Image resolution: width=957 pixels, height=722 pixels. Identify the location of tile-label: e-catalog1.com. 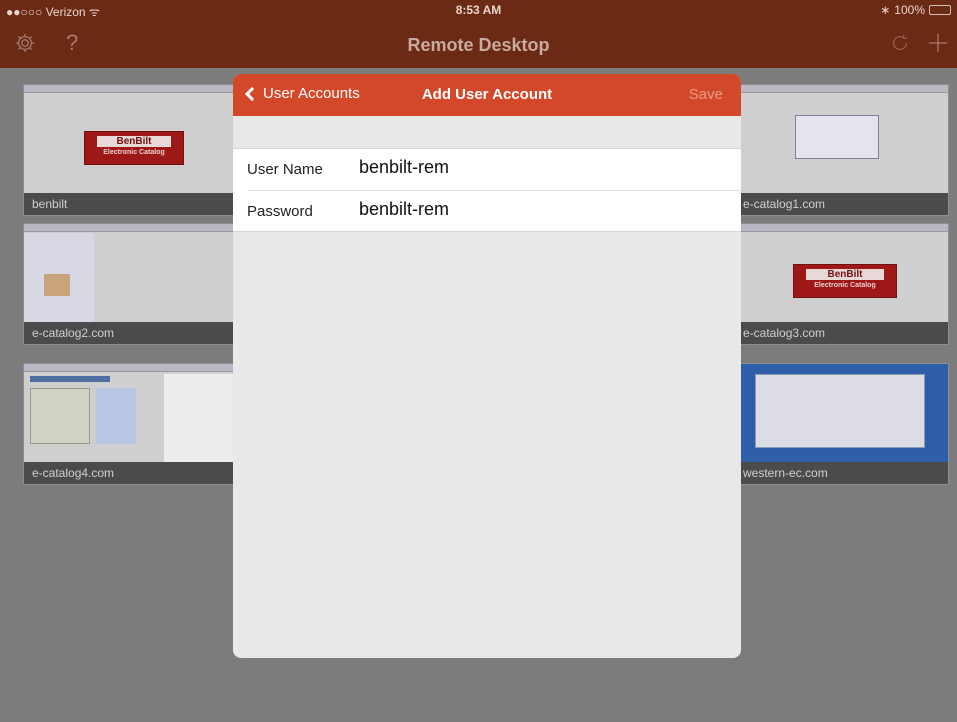
(836, 204).